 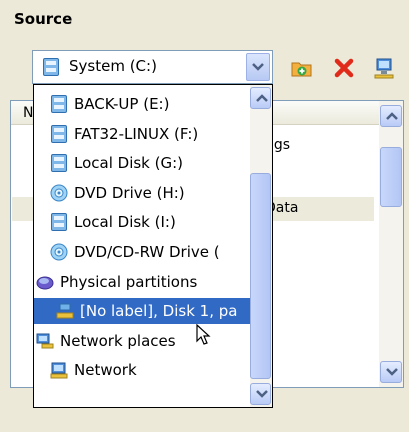 What do you see at coordinates (159, 311) in the screenshot?
I see `dropdown-item-label: [No label], Disk 1, pa` at bounding box center [159, 311].